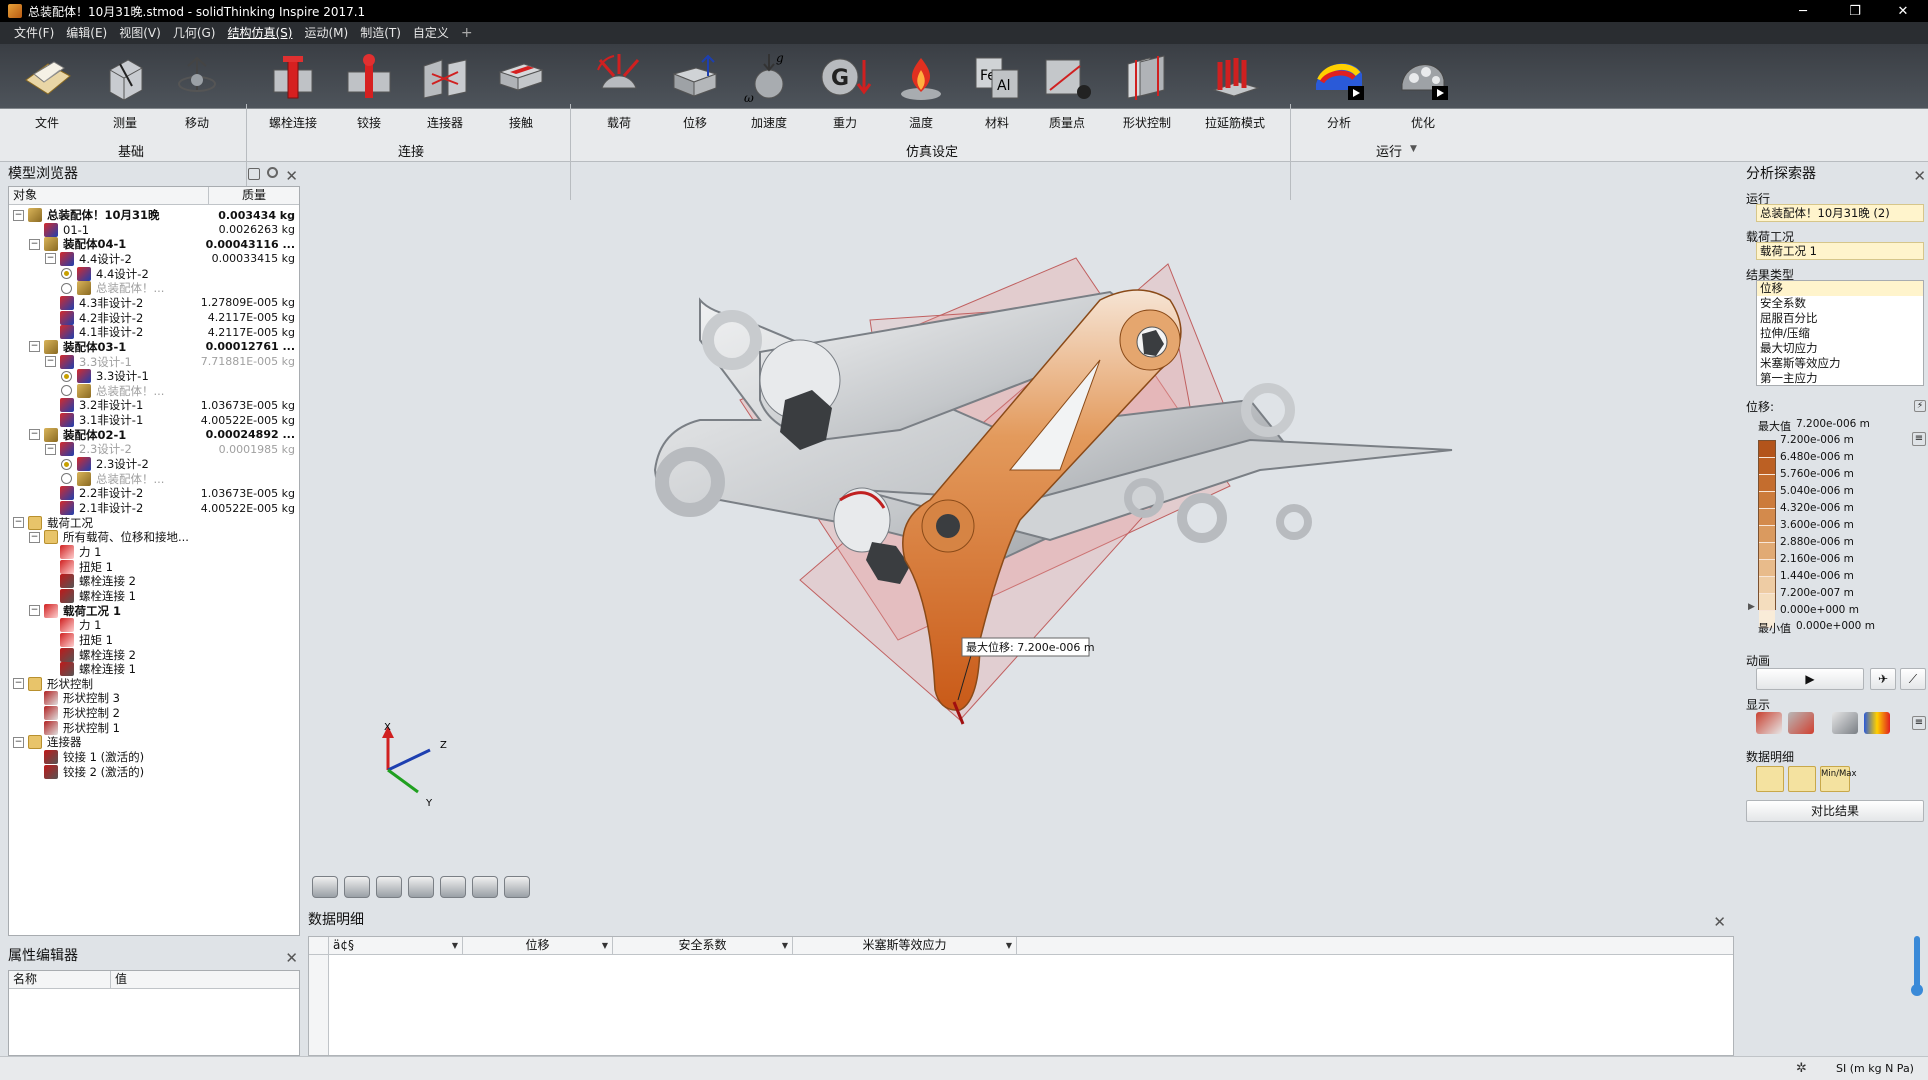  What do you see at coordinates (695, 90) in the screenshot?
I see `displacement-tool-button: 位移` at bounding box center [695, 90].